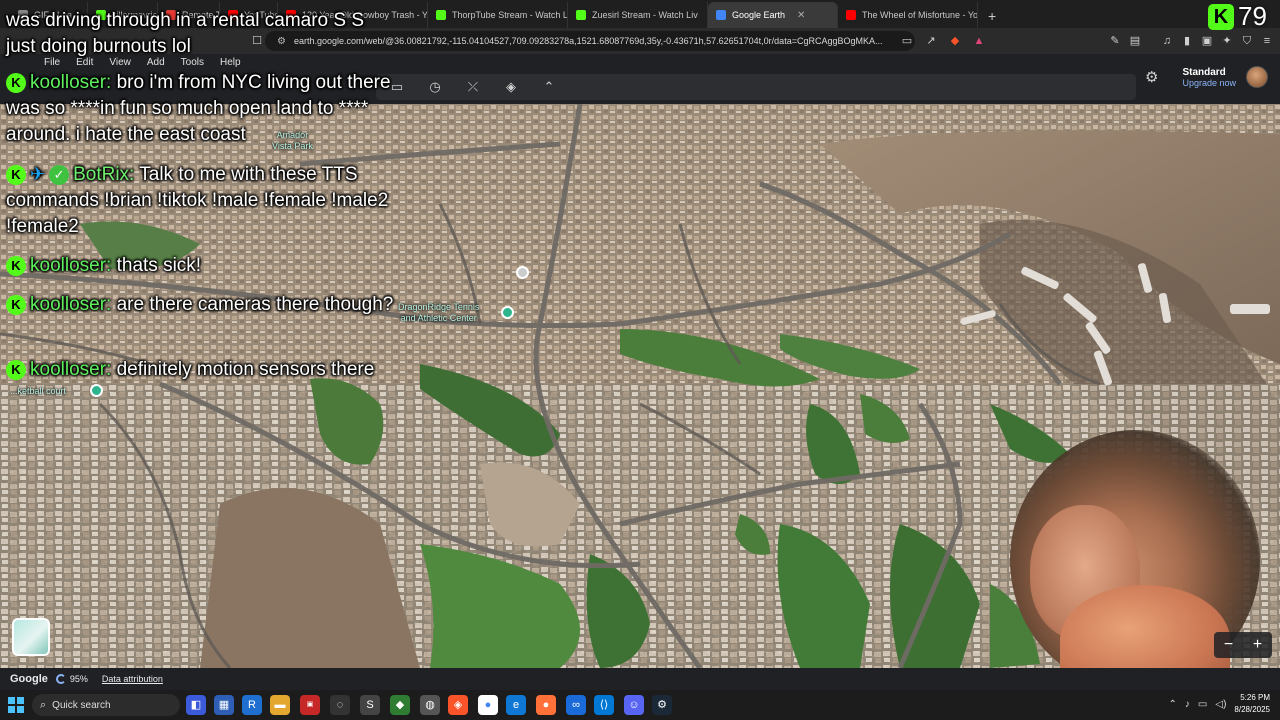 This screenshot has height=720, width=1280. I want to click on avatar, so click(1257, 77).